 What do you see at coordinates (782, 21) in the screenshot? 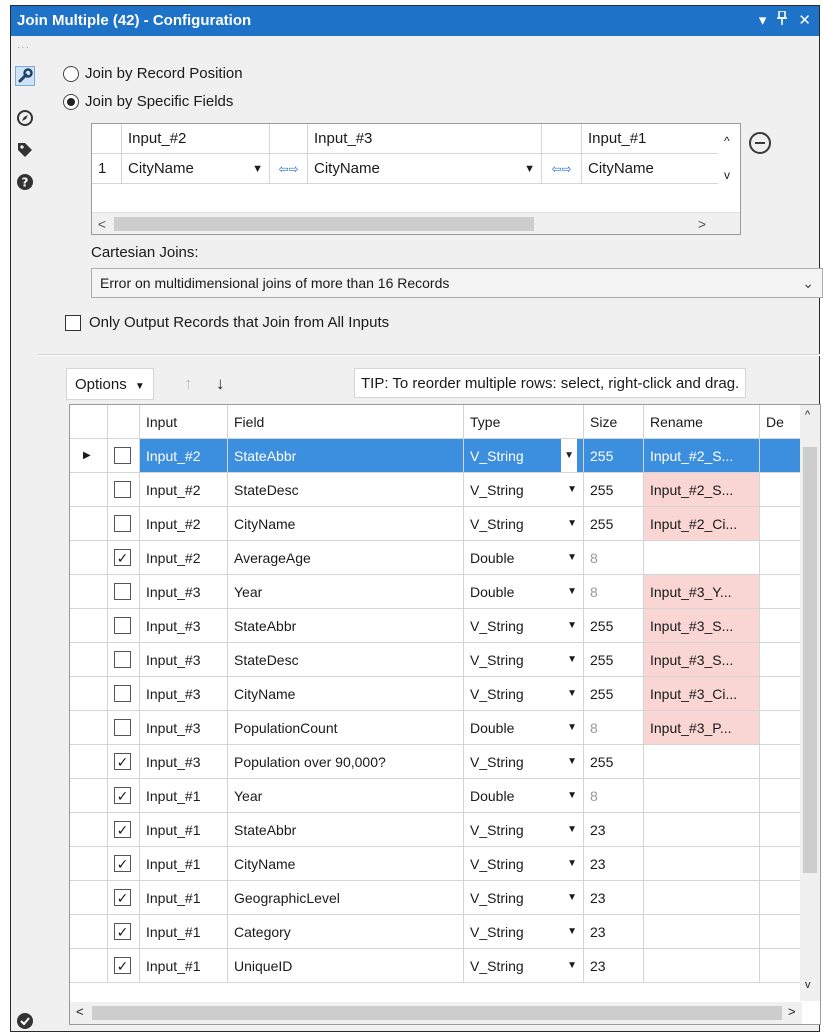
I see `pin-icon` at bounding box center [782, 21].